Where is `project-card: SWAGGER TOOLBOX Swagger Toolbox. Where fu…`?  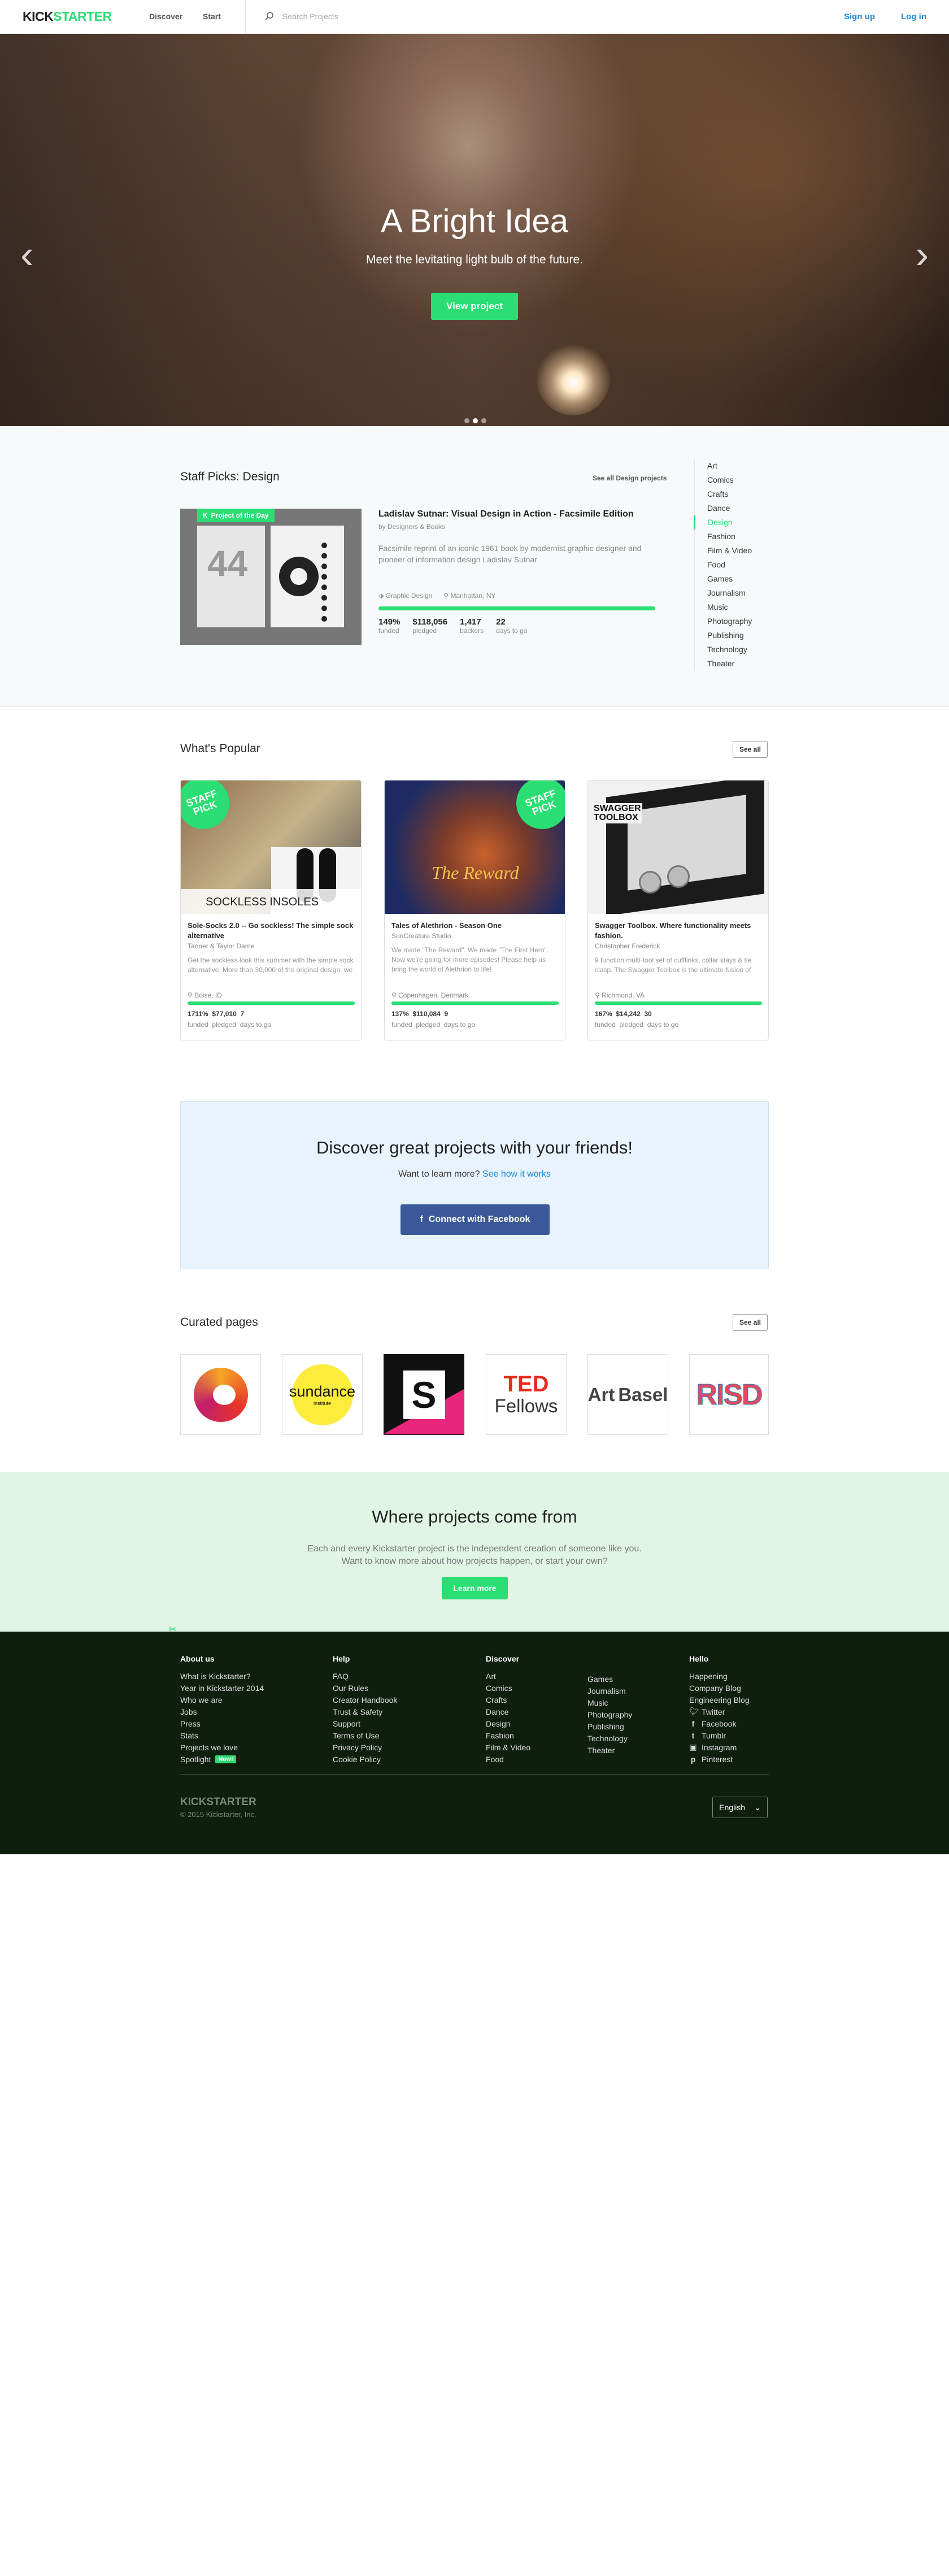 project-card: SWAGGER TOOLBOX Swagger Toolbox. Where fu… is located at coordinates (678, 910).